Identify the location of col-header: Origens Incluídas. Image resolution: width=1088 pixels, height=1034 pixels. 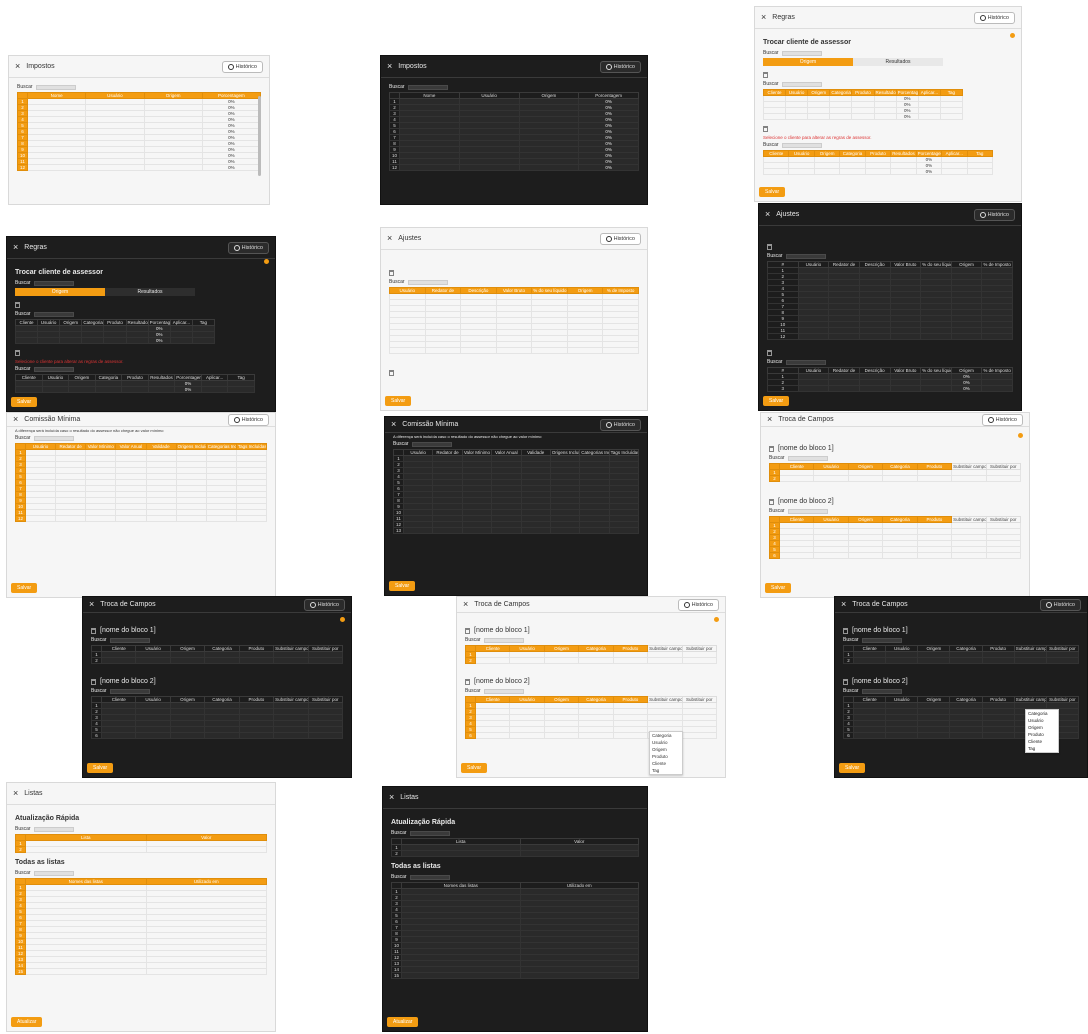
(565, 452).